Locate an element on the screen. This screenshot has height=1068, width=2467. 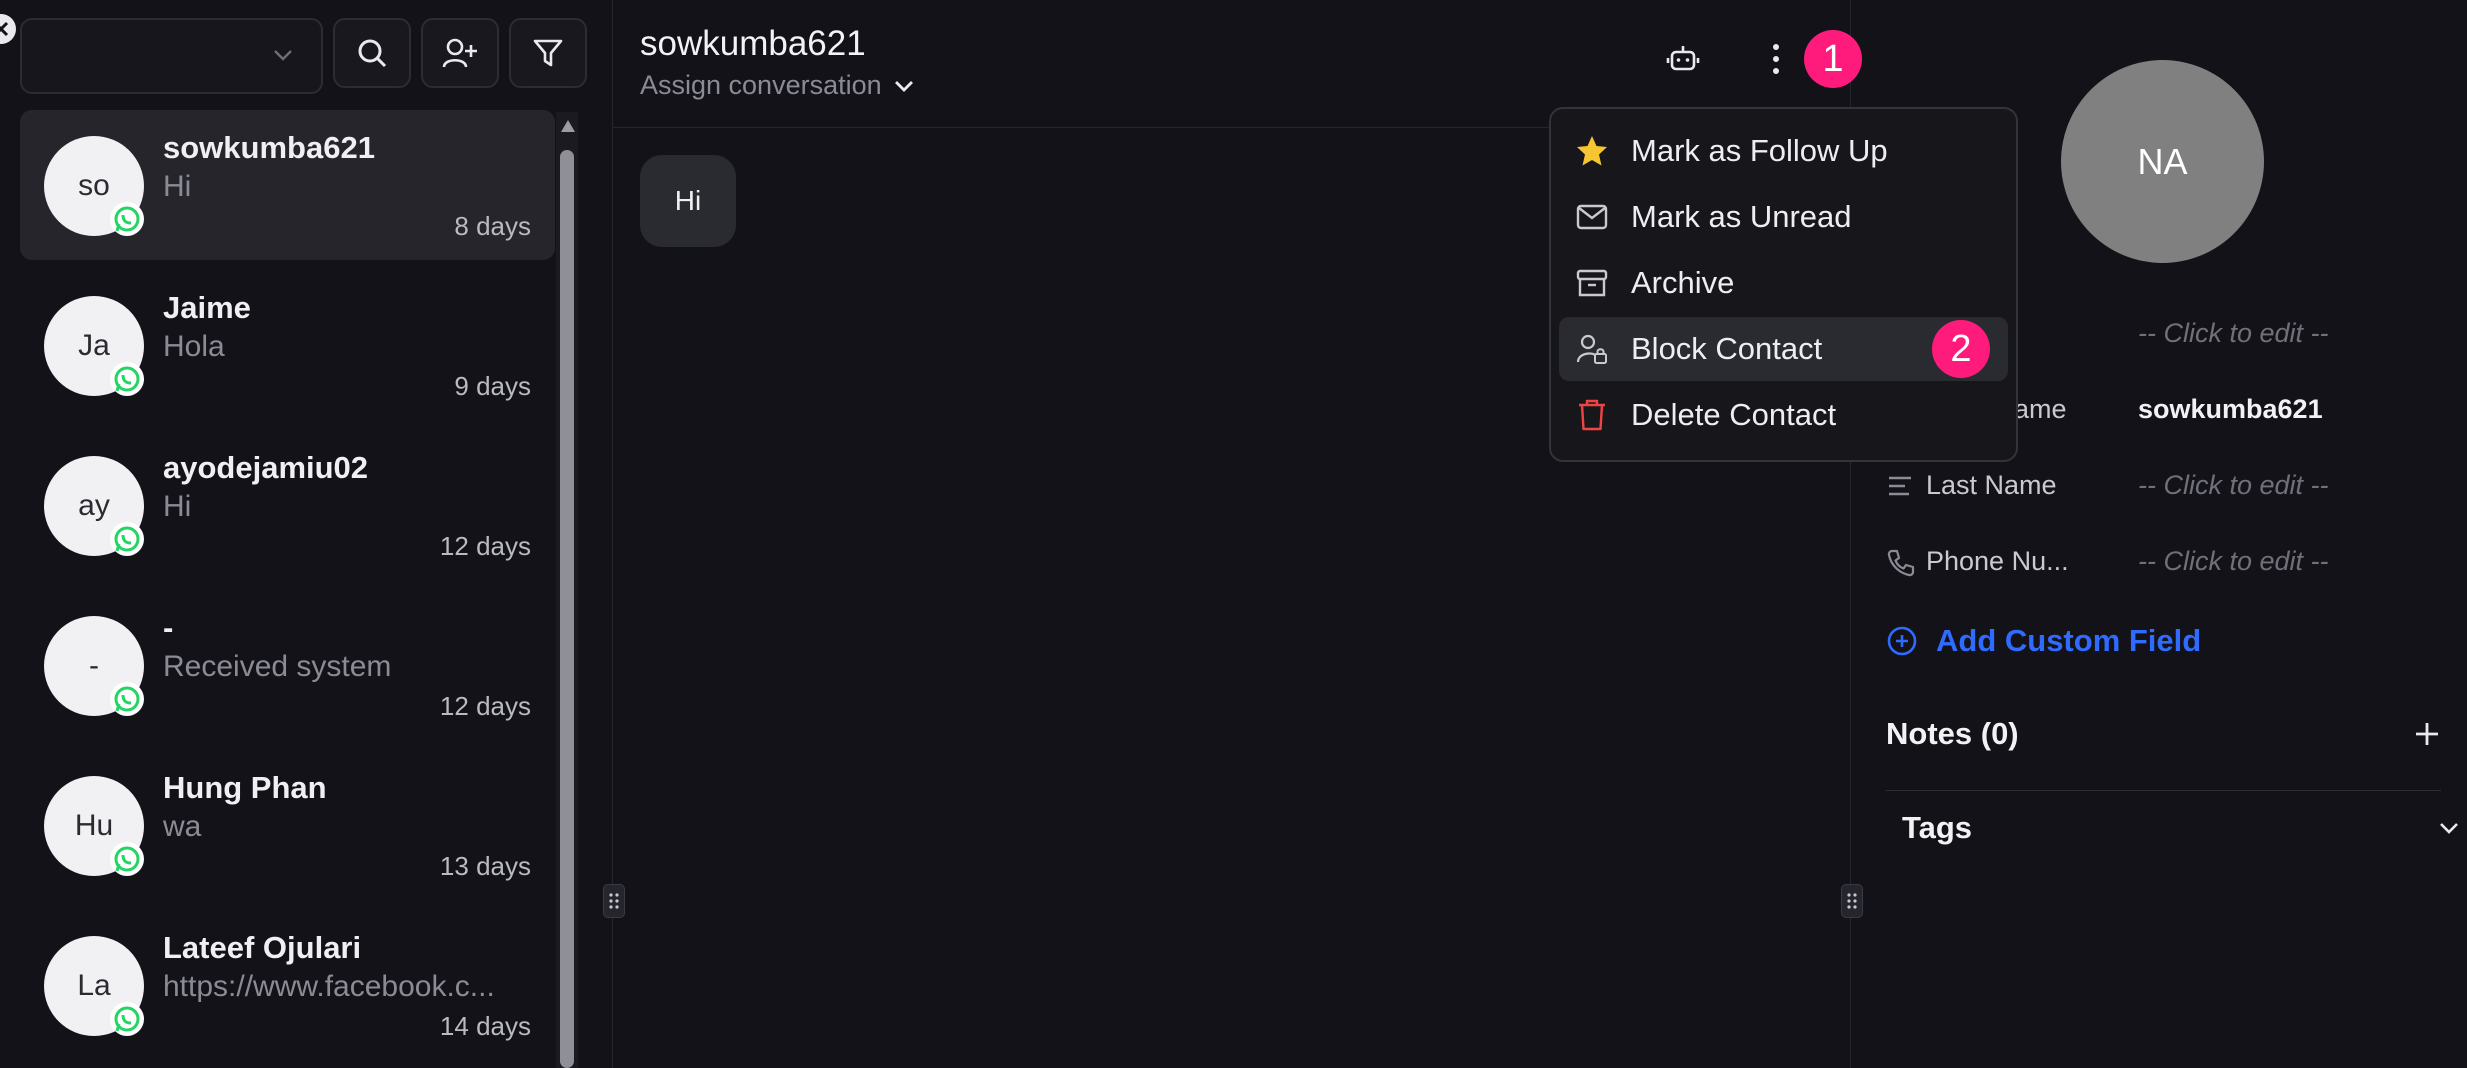
notes-section-header: Notes (0) is located at coordinates (2163, 734).